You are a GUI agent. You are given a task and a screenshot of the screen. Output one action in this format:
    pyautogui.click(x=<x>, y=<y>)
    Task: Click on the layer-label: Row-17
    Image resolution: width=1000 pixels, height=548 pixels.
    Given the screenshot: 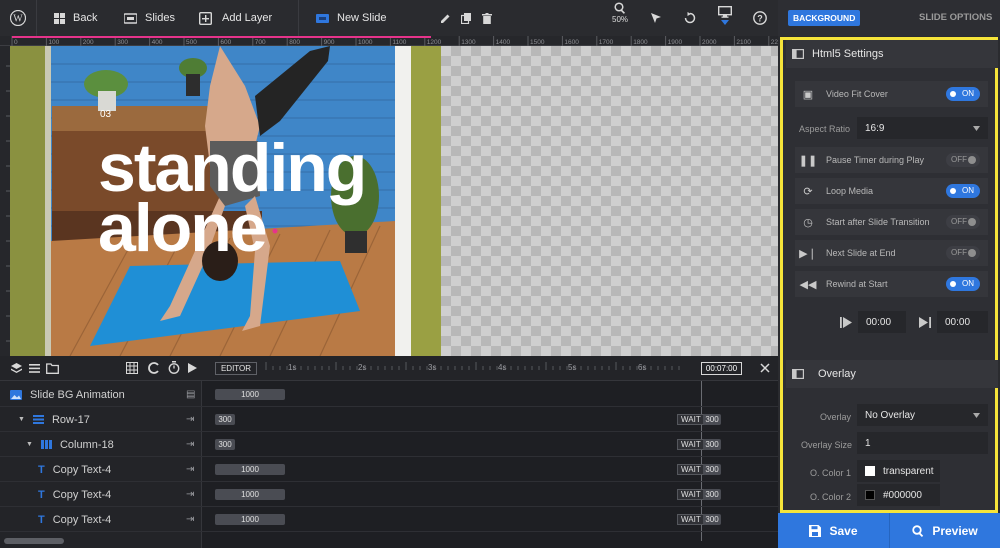 What is the action you would take?
    pyautogui.click(x=70, y=419)
    